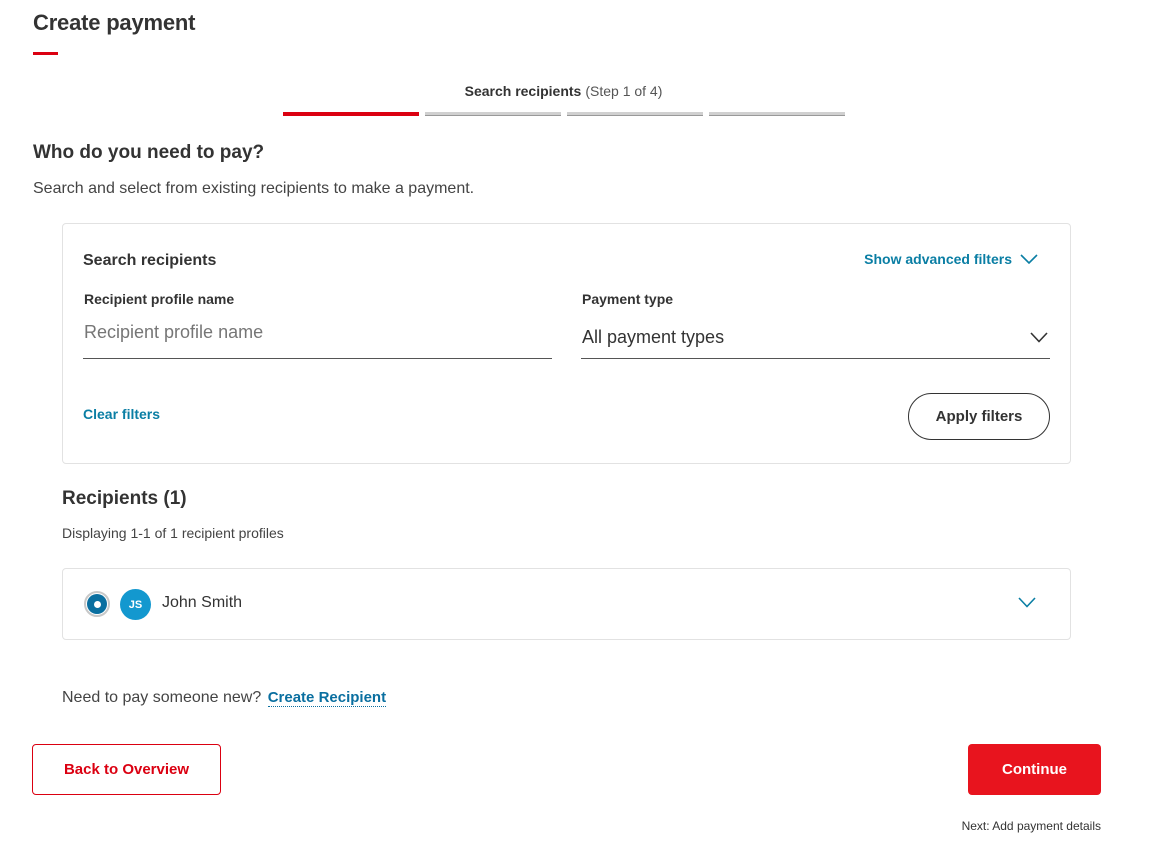  I want to click on recipients-heading: Recipients (1), so click(124, 498).